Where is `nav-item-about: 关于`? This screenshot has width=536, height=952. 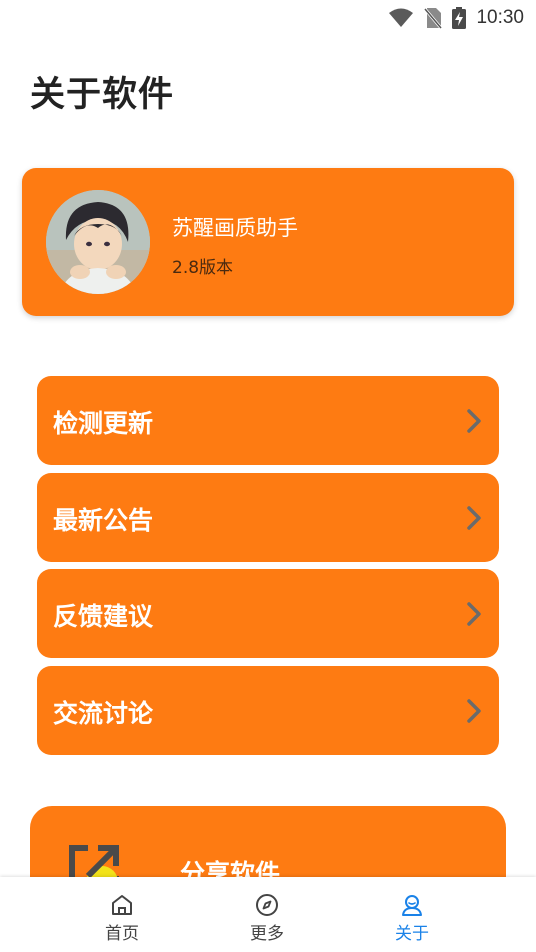 nav-item-about: 关于 is located at coordinates (412, 918).